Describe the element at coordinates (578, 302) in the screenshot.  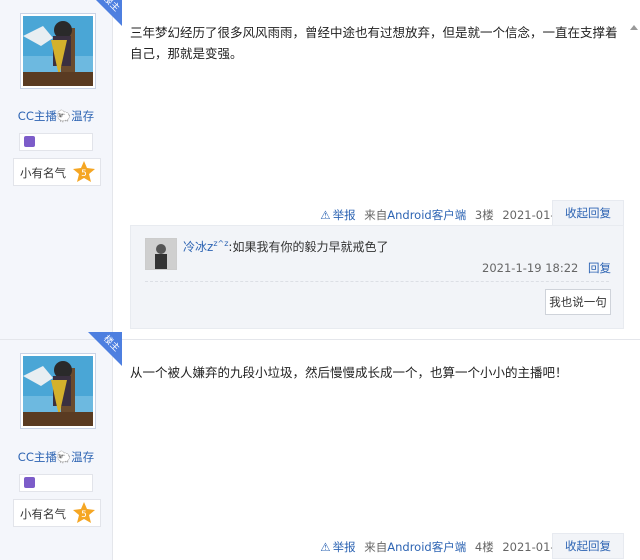
I see `say-something-button: 我也说一句` at that location.